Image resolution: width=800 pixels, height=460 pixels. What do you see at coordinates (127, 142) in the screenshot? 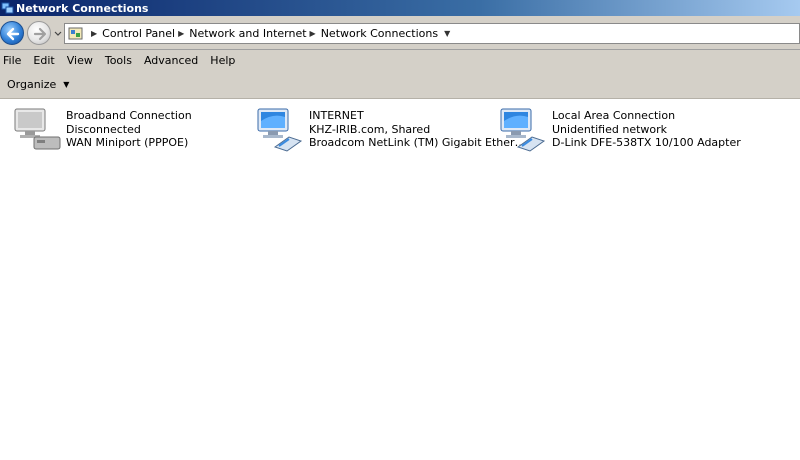
I see `connection-device: WAN Miniport (PPPOE)` at bounding box center [127, 142].